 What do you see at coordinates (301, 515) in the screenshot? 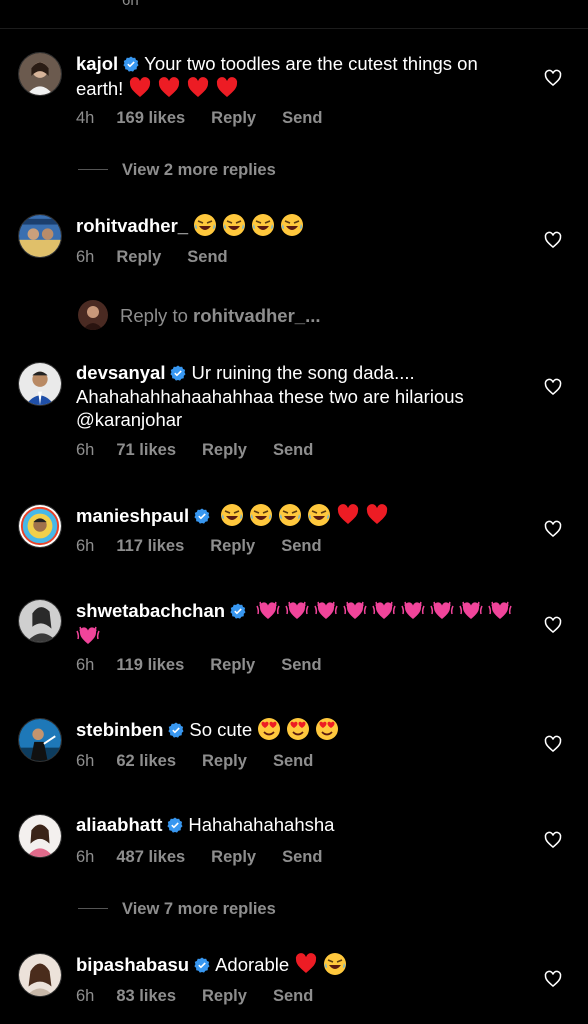
I see `comment-body: manieshpaul` at bounding box center [301, 515].